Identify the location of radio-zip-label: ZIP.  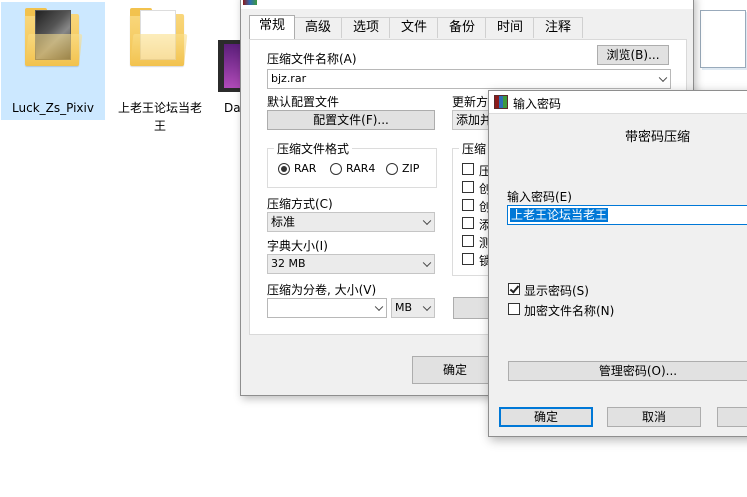
(411, 168).